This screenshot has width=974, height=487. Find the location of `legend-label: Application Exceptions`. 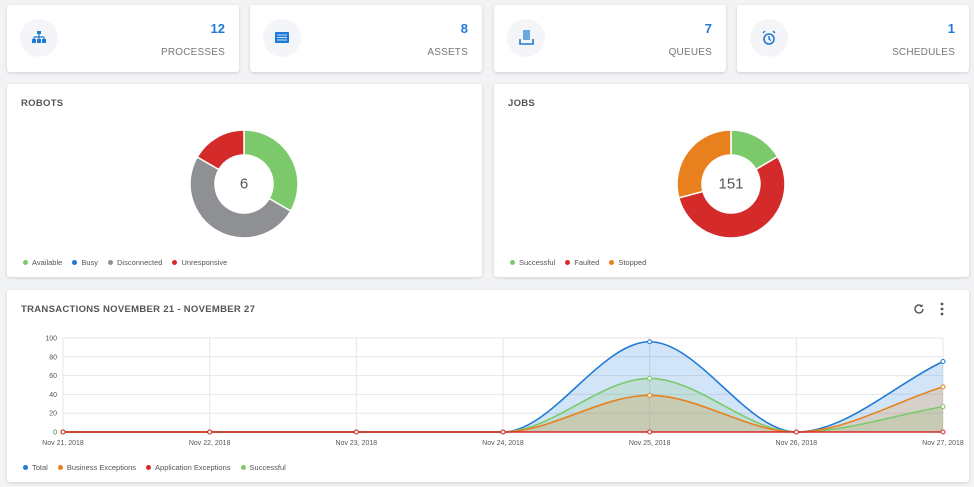

legend-label: Application Exceptions is located at coordinates (193, 467).